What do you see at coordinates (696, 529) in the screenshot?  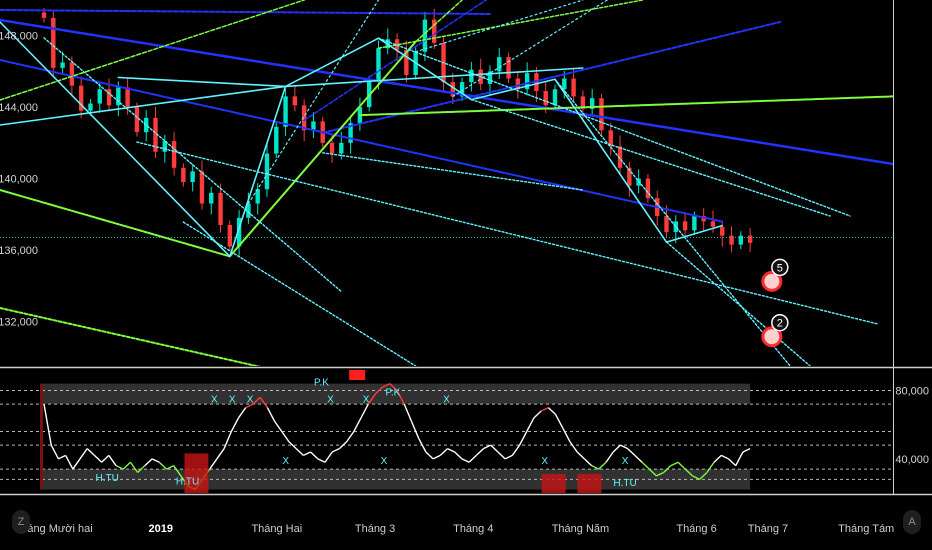 I see `time-axis-tick: Tháng 6` at bounding box center [696, 529].